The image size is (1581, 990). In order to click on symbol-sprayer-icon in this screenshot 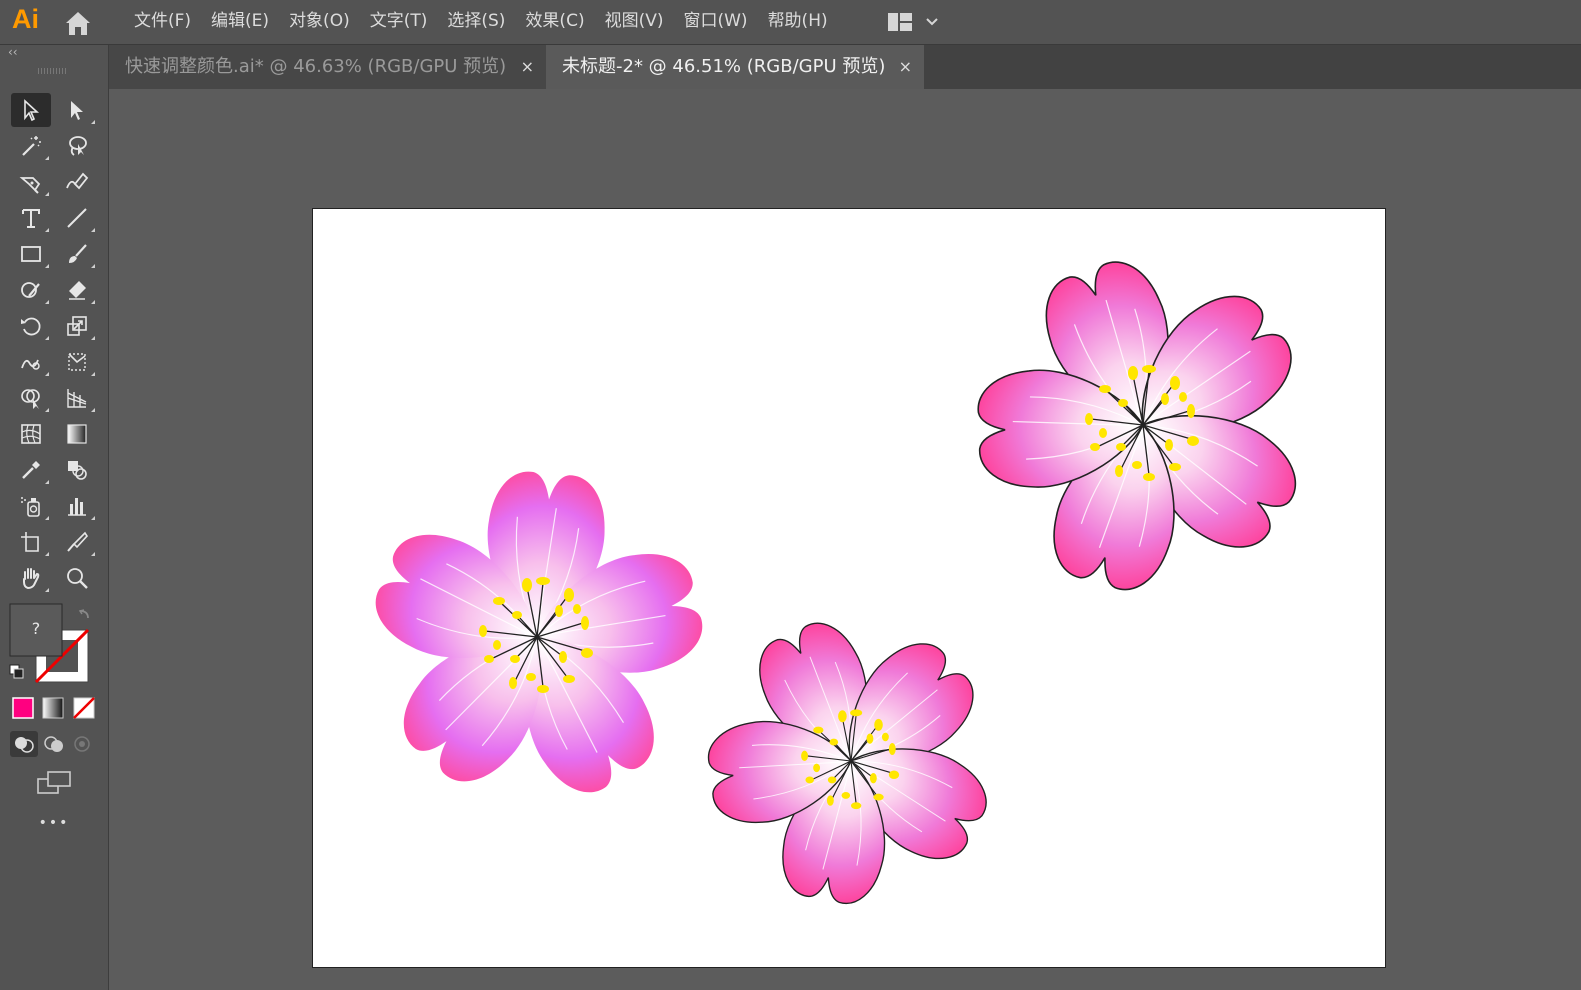, I will do `click(30, 507)`.